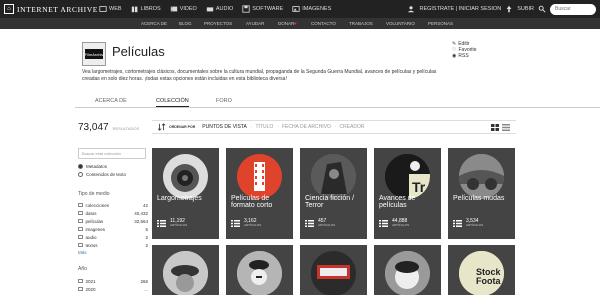 This screenshot has width=600, height=295. What do you see at coordinates (454, 56) in the screenshot?
I see `rss-icon: ◉` at bounding box center [454, 56].